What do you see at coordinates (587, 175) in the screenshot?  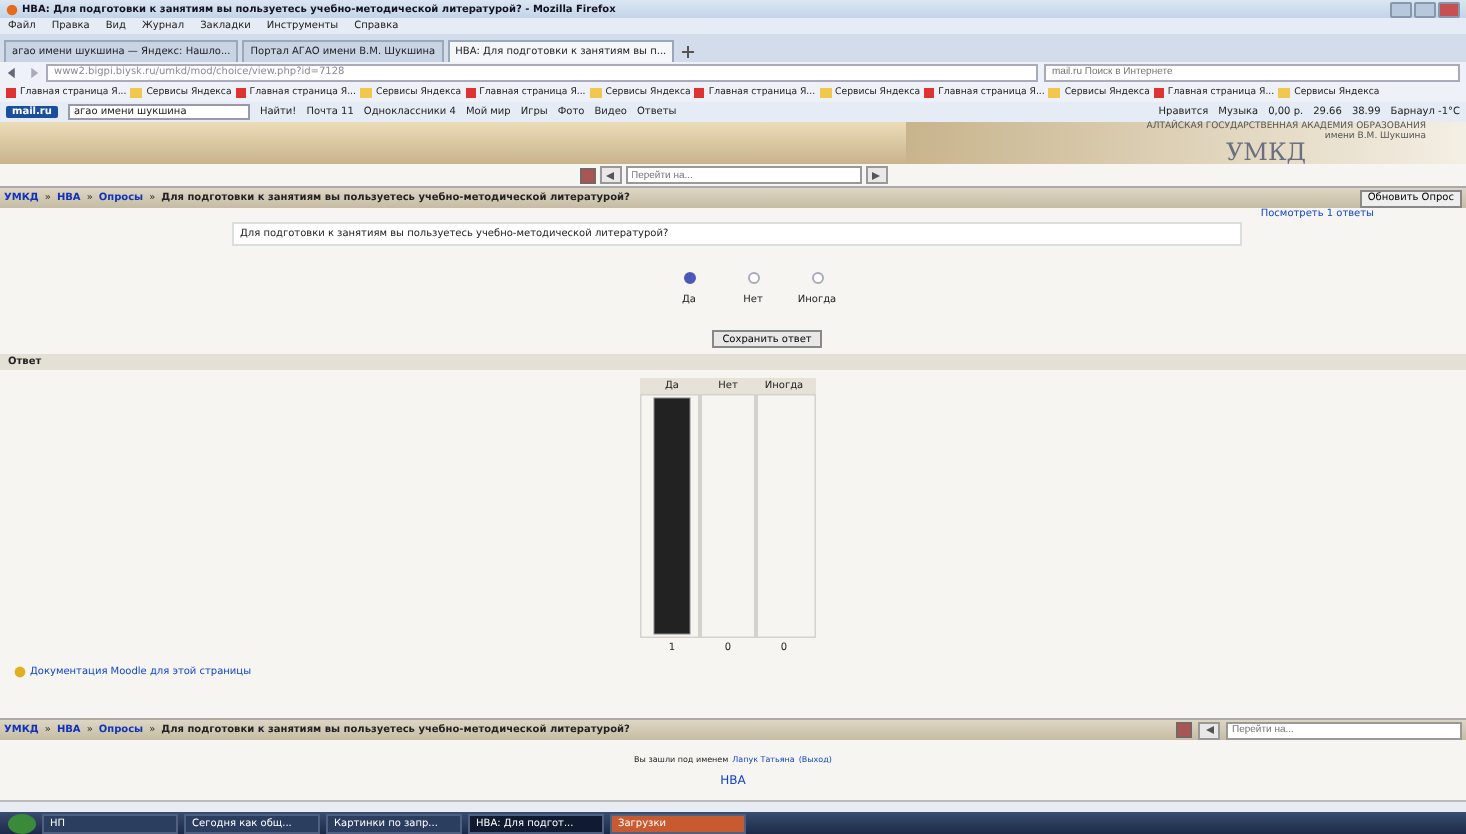 I see `navigation-icon` at bounding box center [587, 175].